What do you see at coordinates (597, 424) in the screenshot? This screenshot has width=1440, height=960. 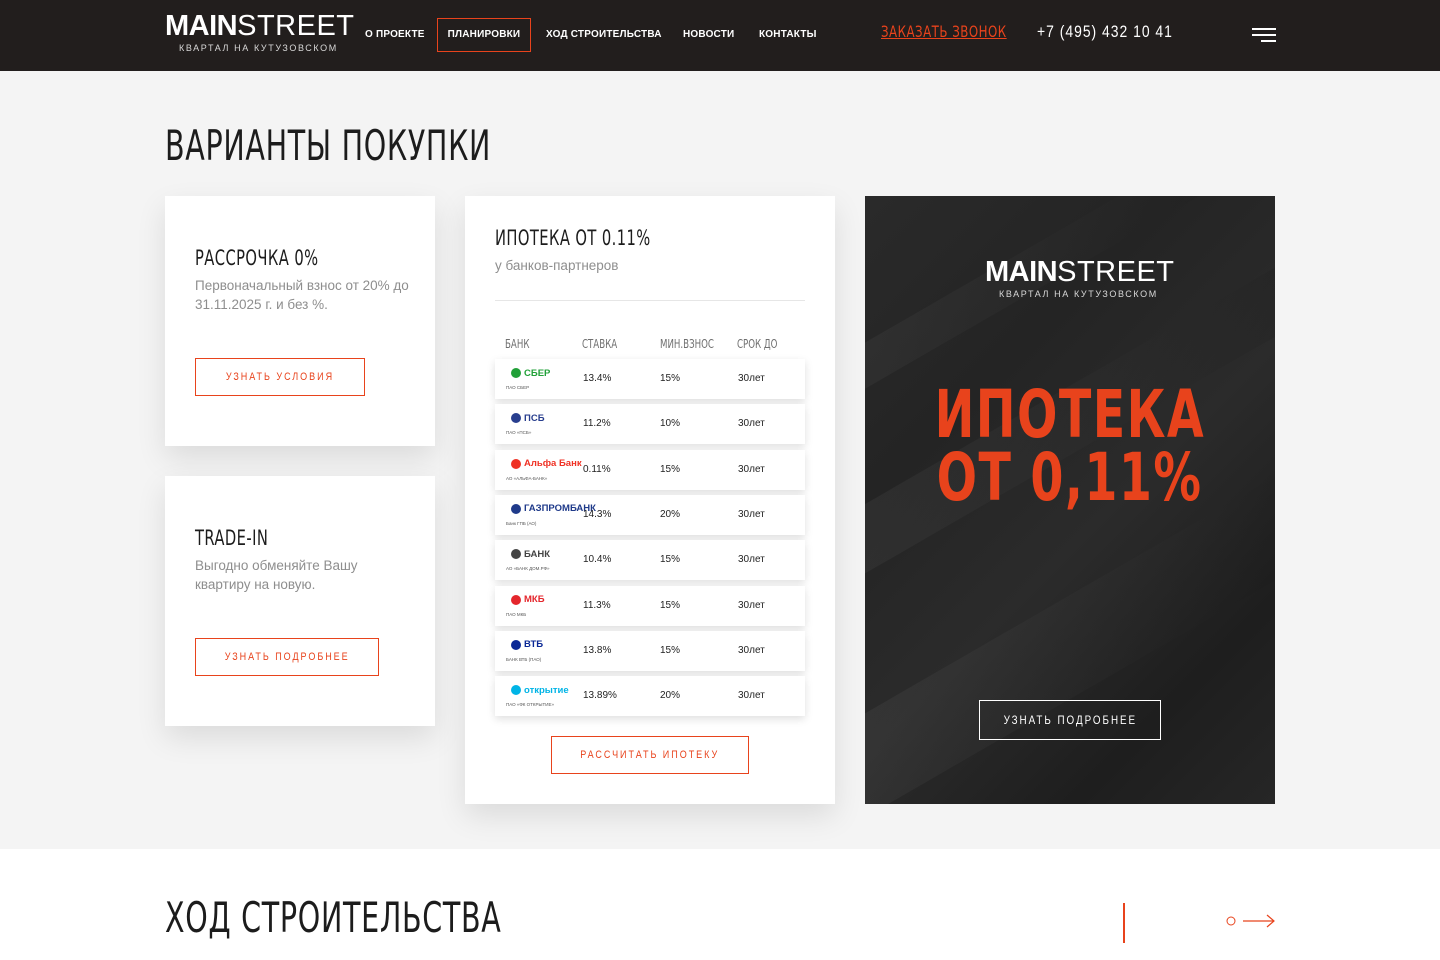 I see `bank-rate: 11.2%` at bounding box center [597, 424].